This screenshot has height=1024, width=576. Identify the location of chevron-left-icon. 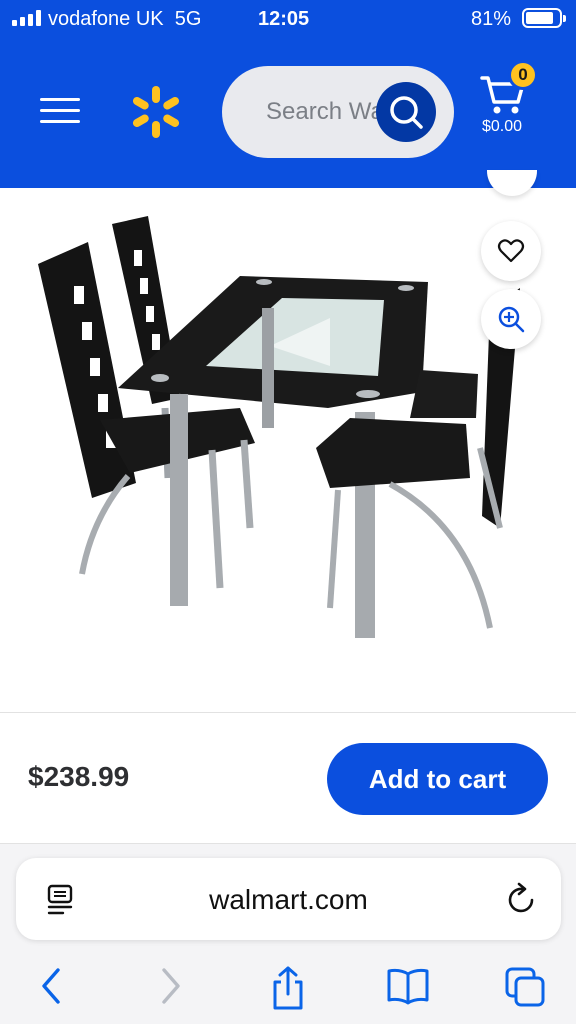
(51, 986).